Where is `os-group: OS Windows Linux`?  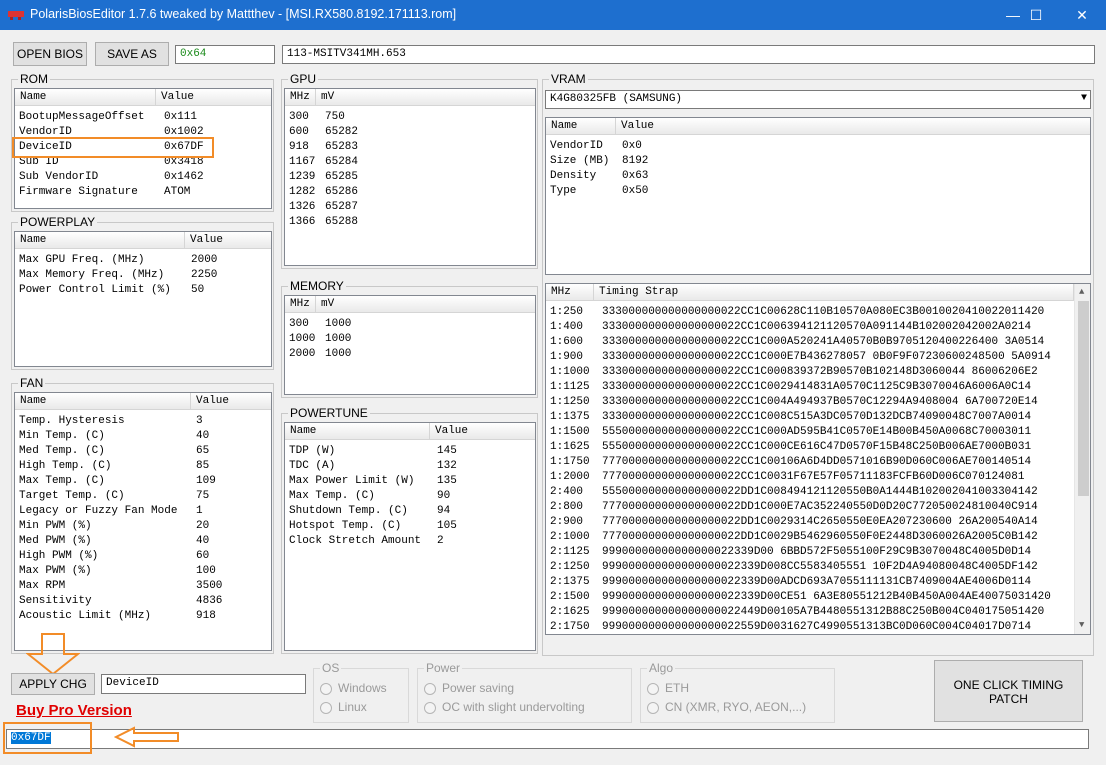
os-group: OS Windows Linux is located at coordinates (361, 692).